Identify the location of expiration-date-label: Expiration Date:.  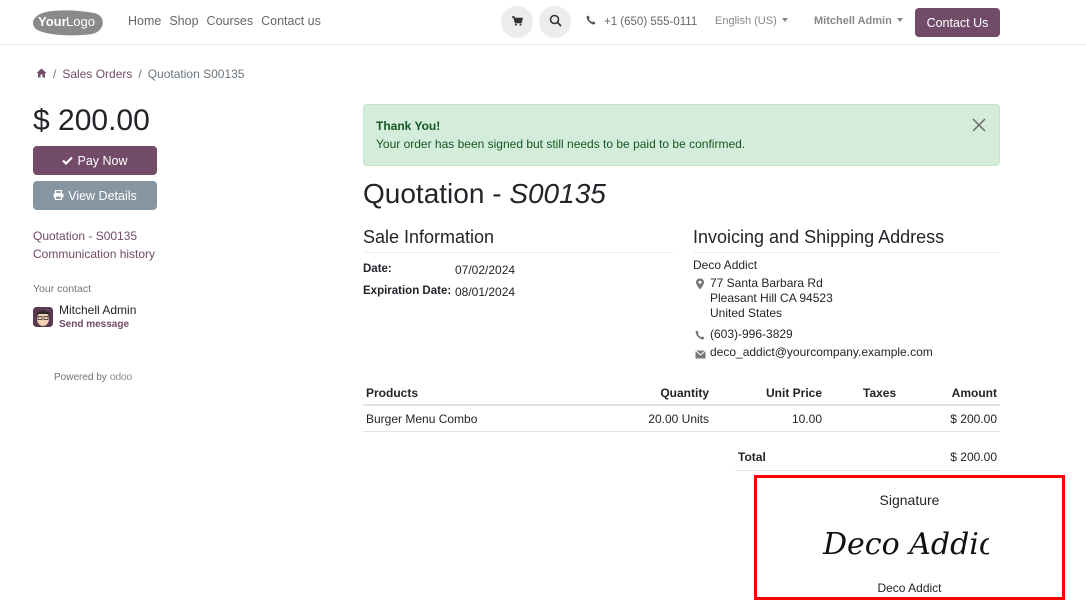
(407, 291).